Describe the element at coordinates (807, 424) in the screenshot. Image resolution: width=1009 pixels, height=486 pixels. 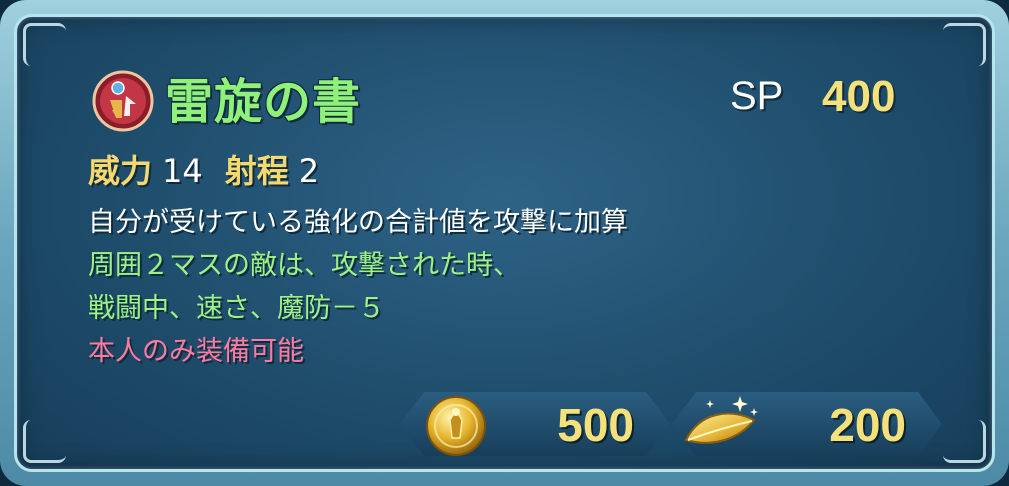
I see `feather-cost-bar: 200` at that location.